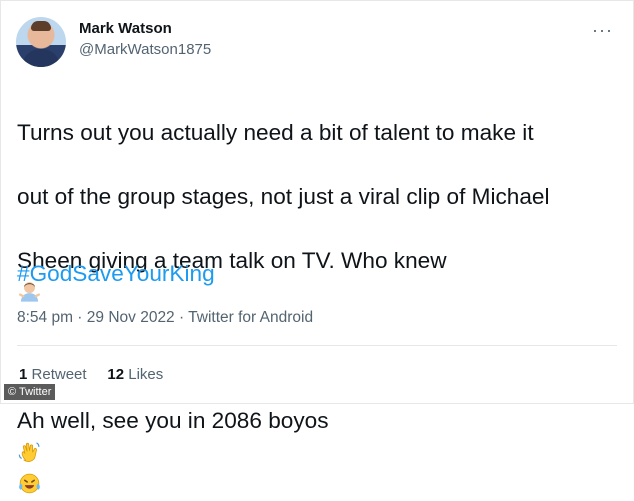 This screenshot has width=634, height=501. What do you see at coordinates (41, 26) in the screenshot?
I see `avatar-hair` at bounding box center [41, 26].